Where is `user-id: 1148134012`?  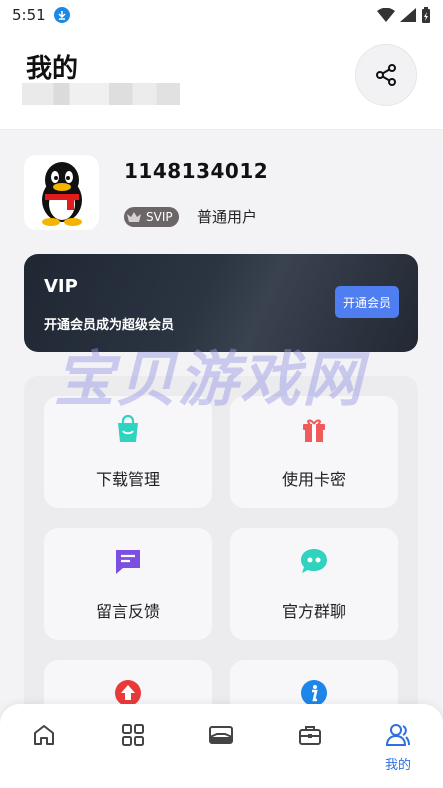 user-id: 1148134012 is located at coordinates (196, 171).